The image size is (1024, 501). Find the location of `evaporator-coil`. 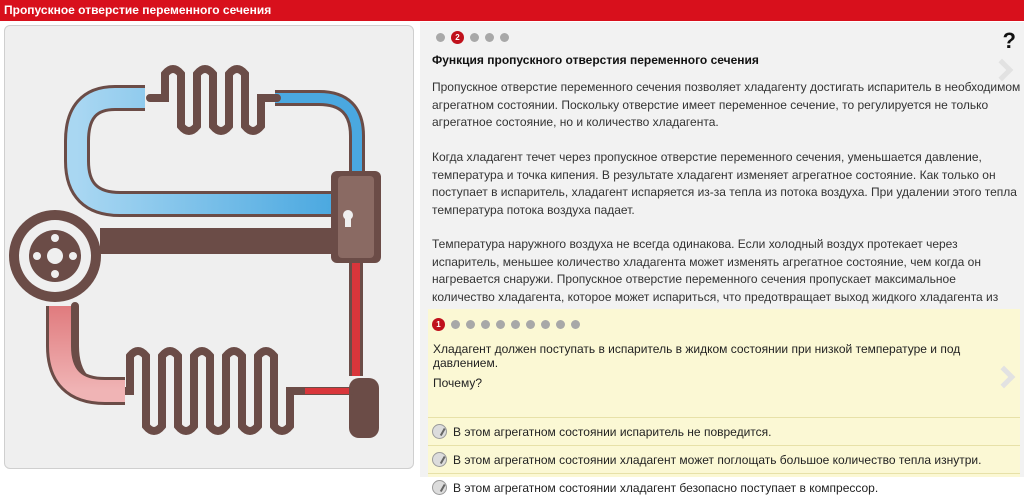

evaporator-coil is located at coordinates (213, 100).